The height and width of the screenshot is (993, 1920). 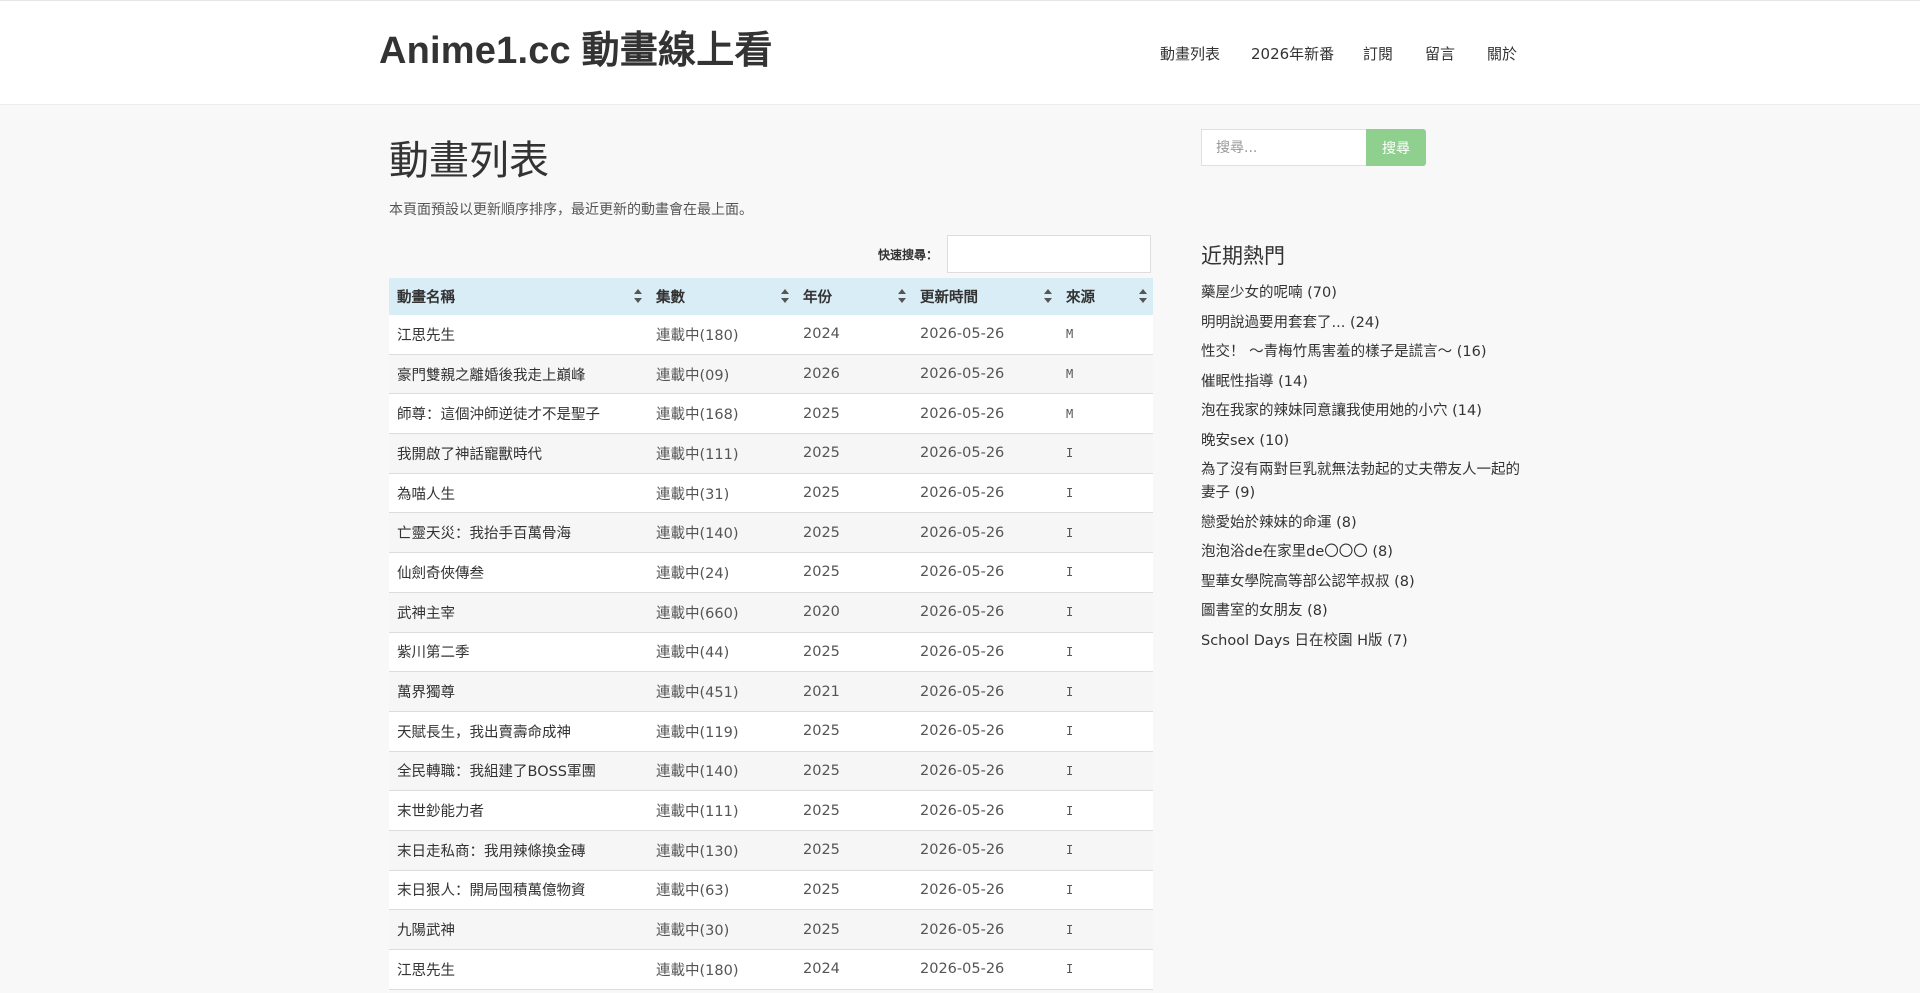 What do you see at coordinates (949, 298) in the screenshot?
I see `column-header-label: 更新時間` at bounding box center [949, 298].